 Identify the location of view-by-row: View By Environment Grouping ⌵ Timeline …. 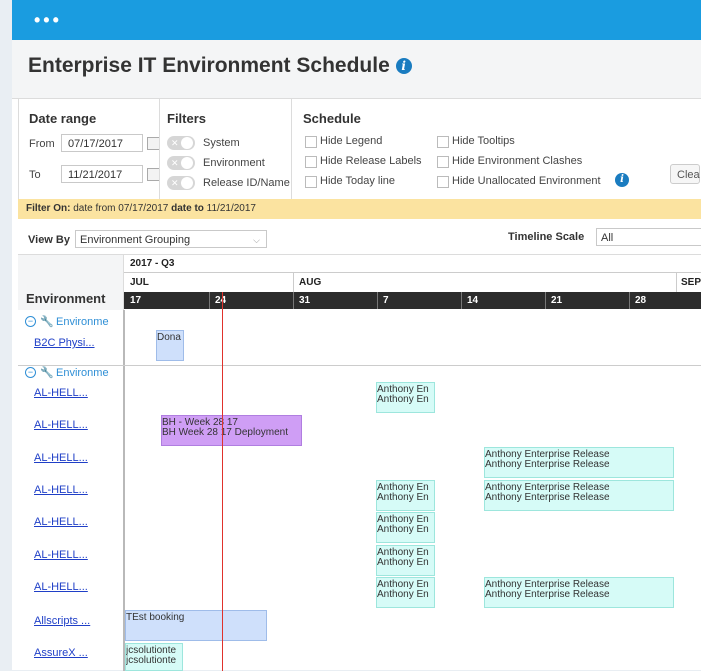
(356, 238).